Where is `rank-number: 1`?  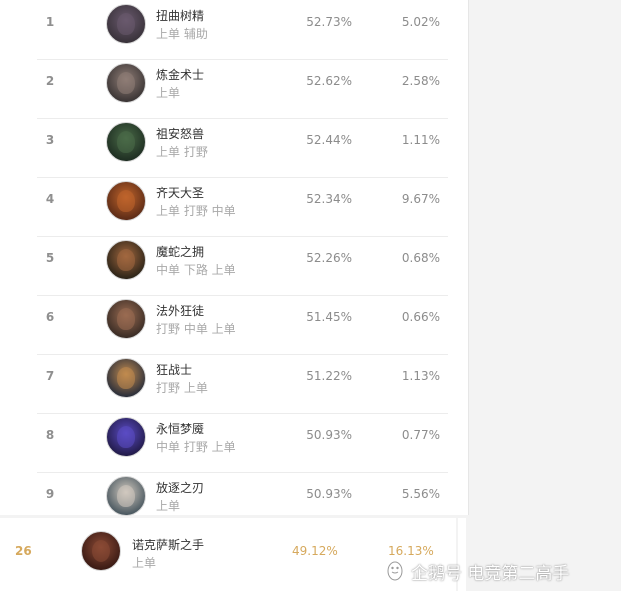
rank-number: 1 is located at coordinates (50, 22).